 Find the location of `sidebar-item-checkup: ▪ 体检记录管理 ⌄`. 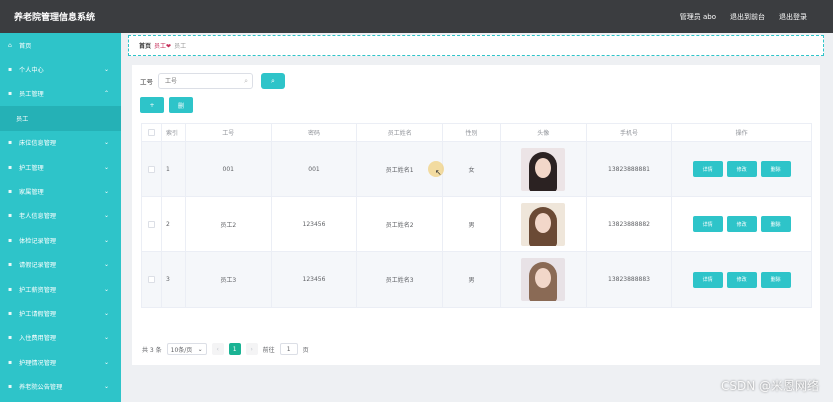

sidebar-item-checkup: ▪ 体检记录管理 ⌄ is located at coordinates (60, 240).